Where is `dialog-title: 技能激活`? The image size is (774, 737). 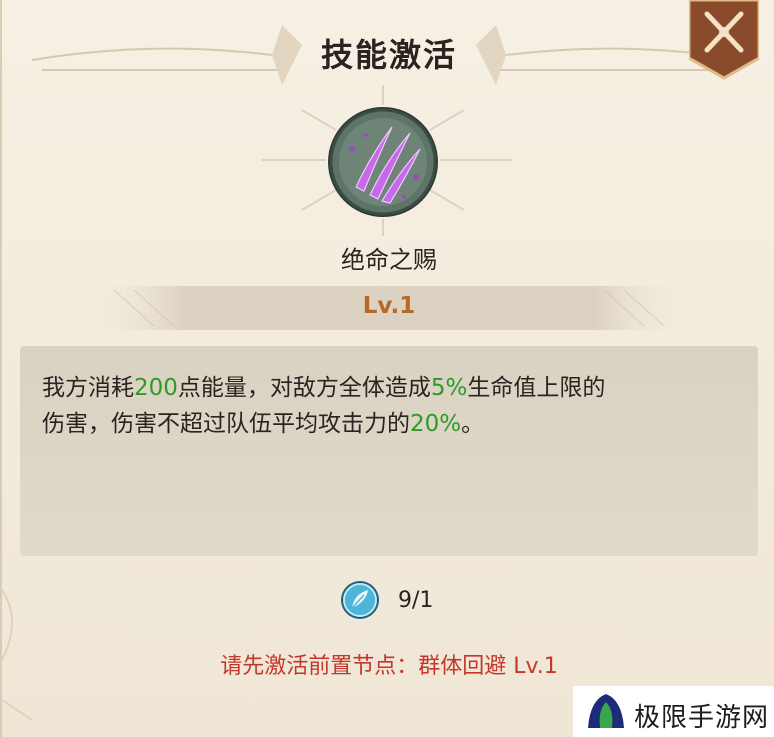 dialog-title: 技能激活 is located at coordinates (388, 55).